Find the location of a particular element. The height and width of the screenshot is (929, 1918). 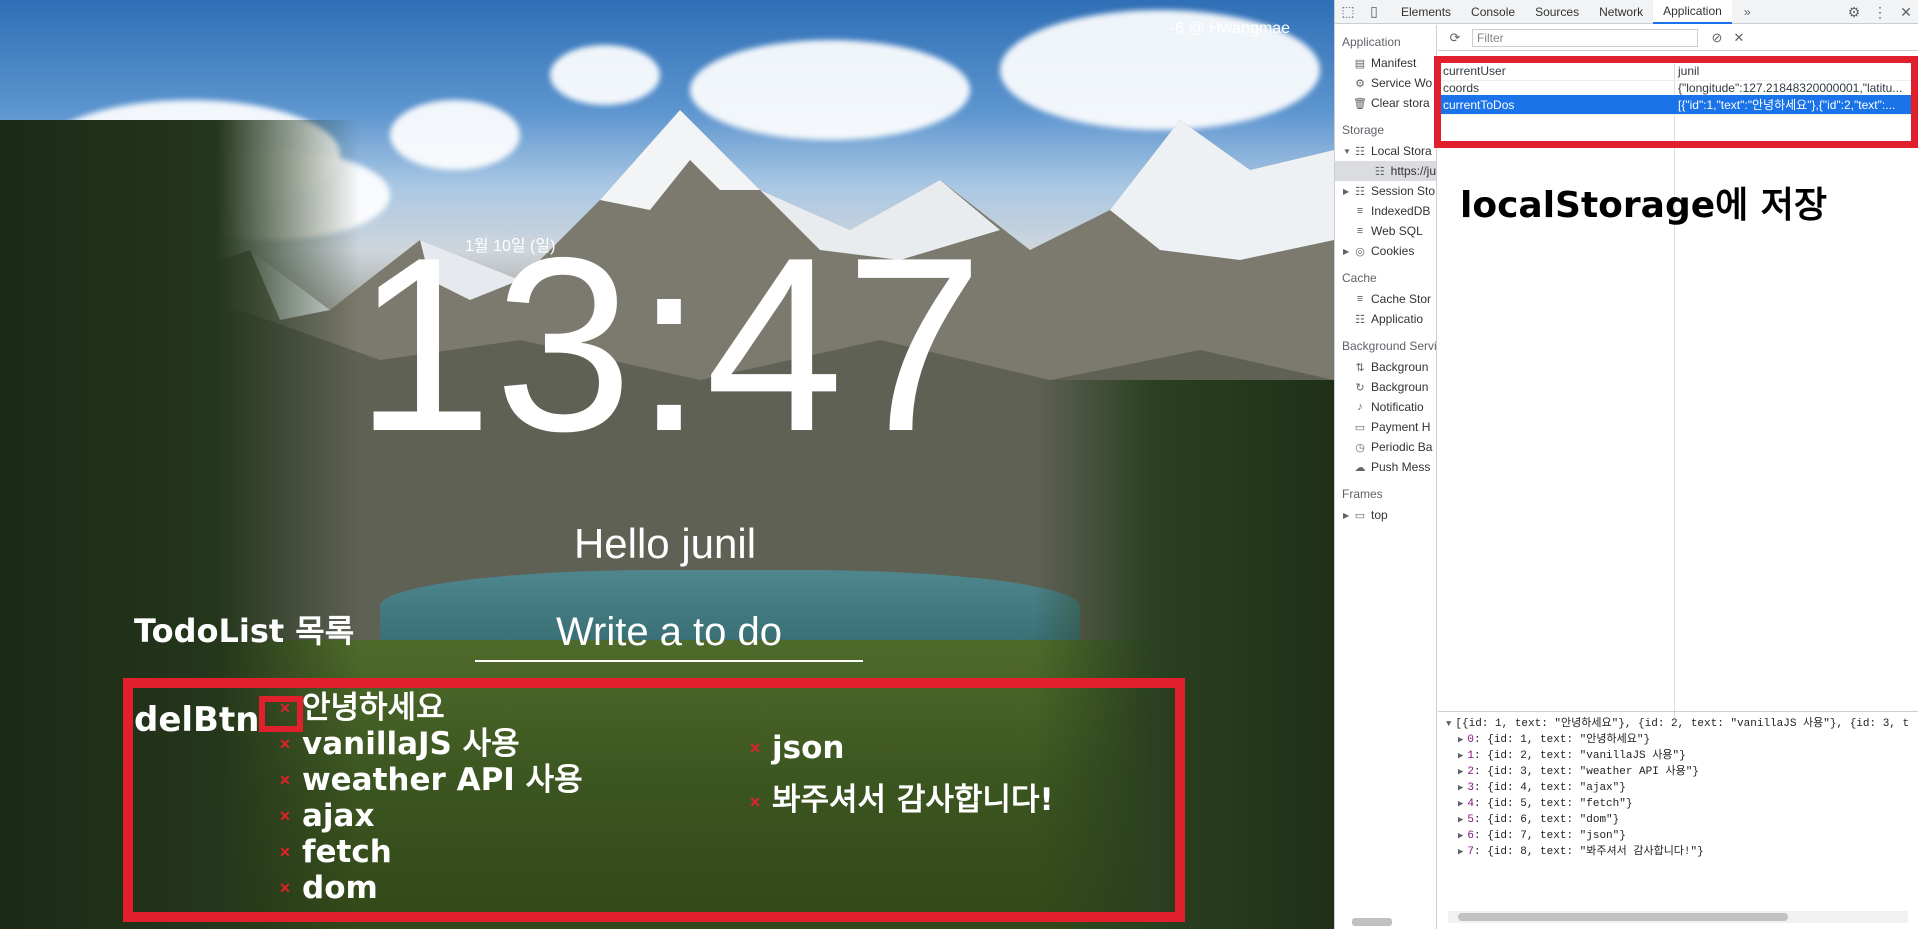

sidebar-item: ▶ ◎ Cookies is located at coordinates (1385, 251).